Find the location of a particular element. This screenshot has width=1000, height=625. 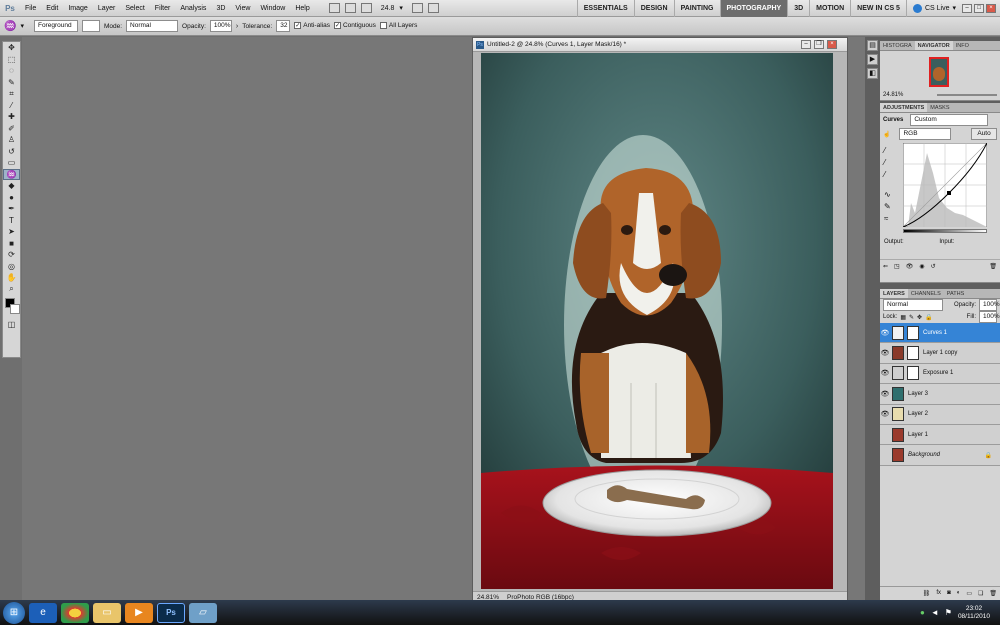

flag-icon: ⚑ is located at coordinates (948, 612).